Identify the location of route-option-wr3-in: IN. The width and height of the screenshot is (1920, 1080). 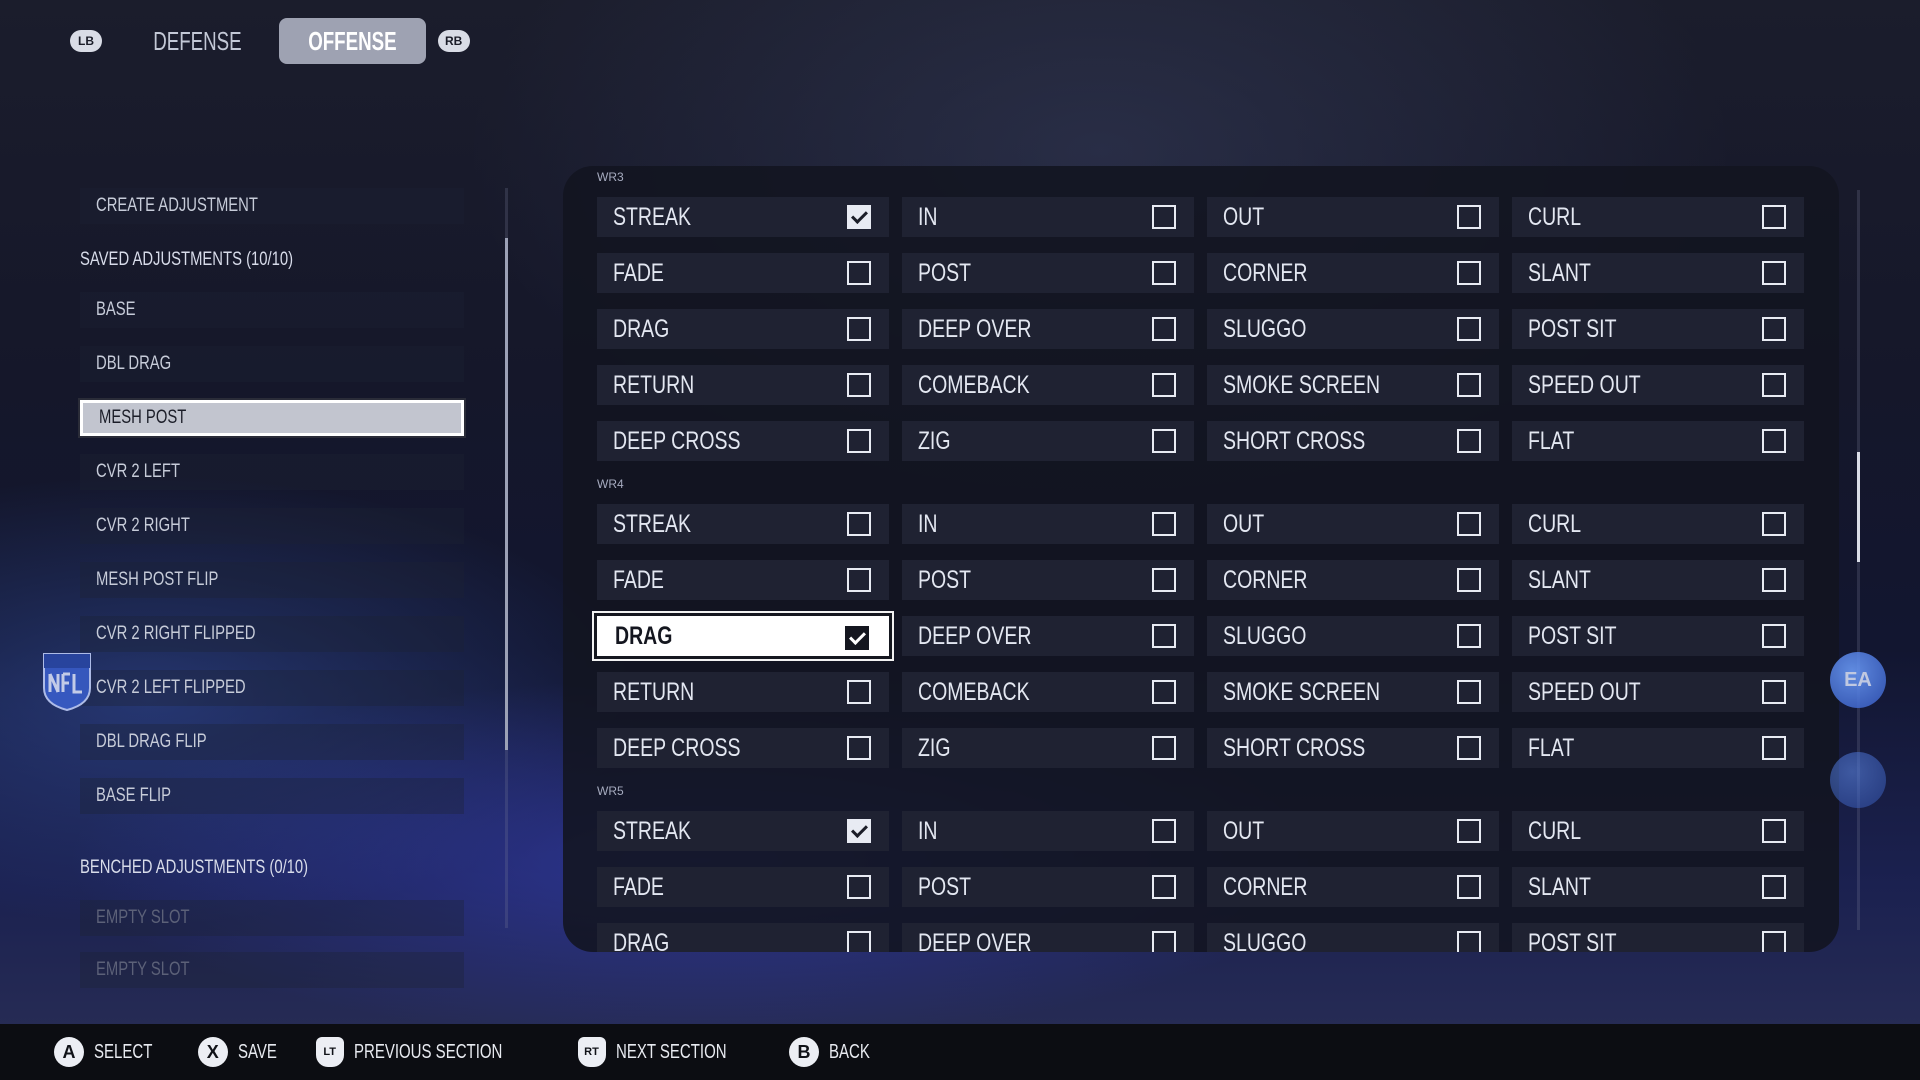
(1048, 217).